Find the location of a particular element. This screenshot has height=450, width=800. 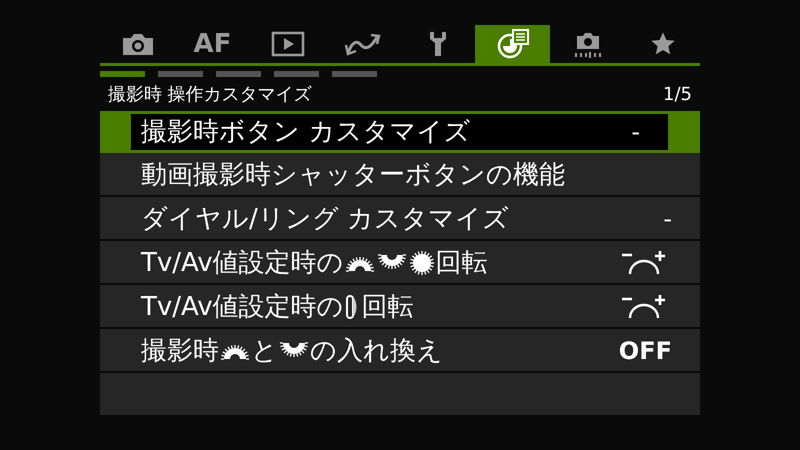

item-value: OFF is located at coordinates (645, 351).